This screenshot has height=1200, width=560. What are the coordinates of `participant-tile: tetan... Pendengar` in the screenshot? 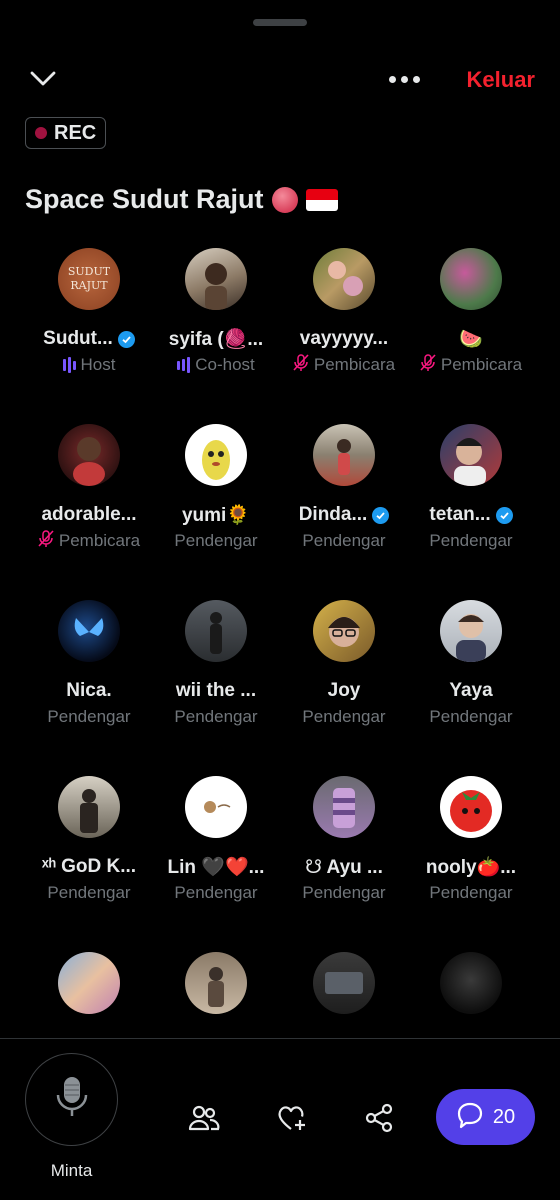 It's located at (471, 504).